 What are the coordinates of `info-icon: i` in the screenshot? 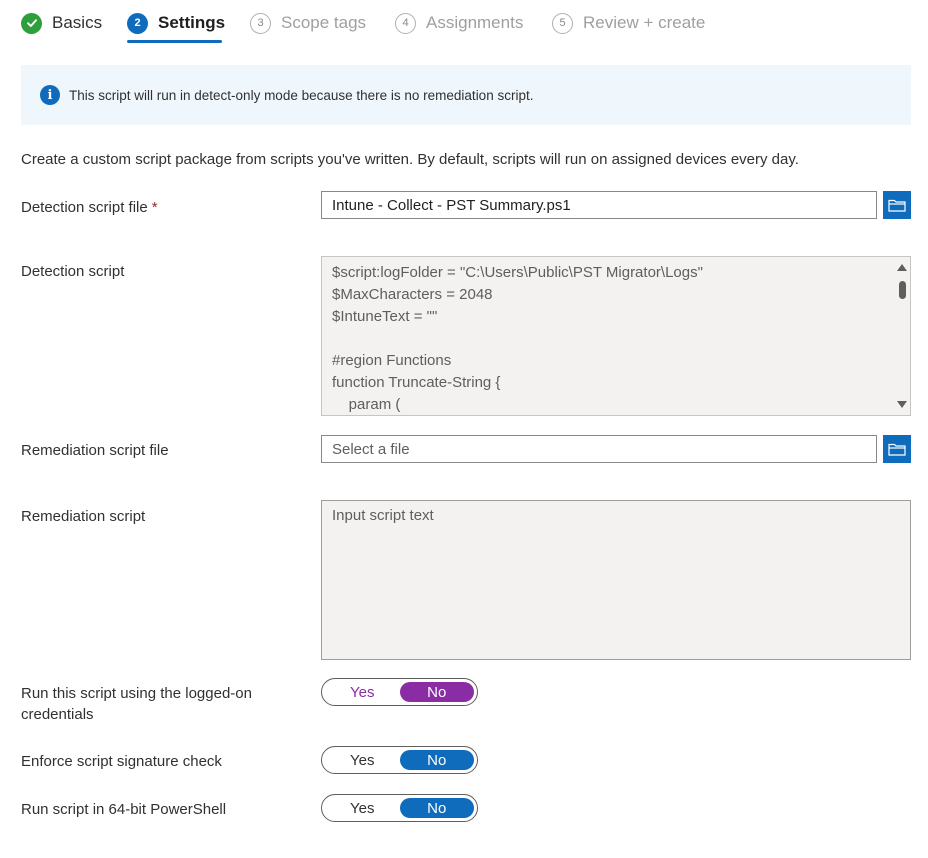 It's located at (50, 95).